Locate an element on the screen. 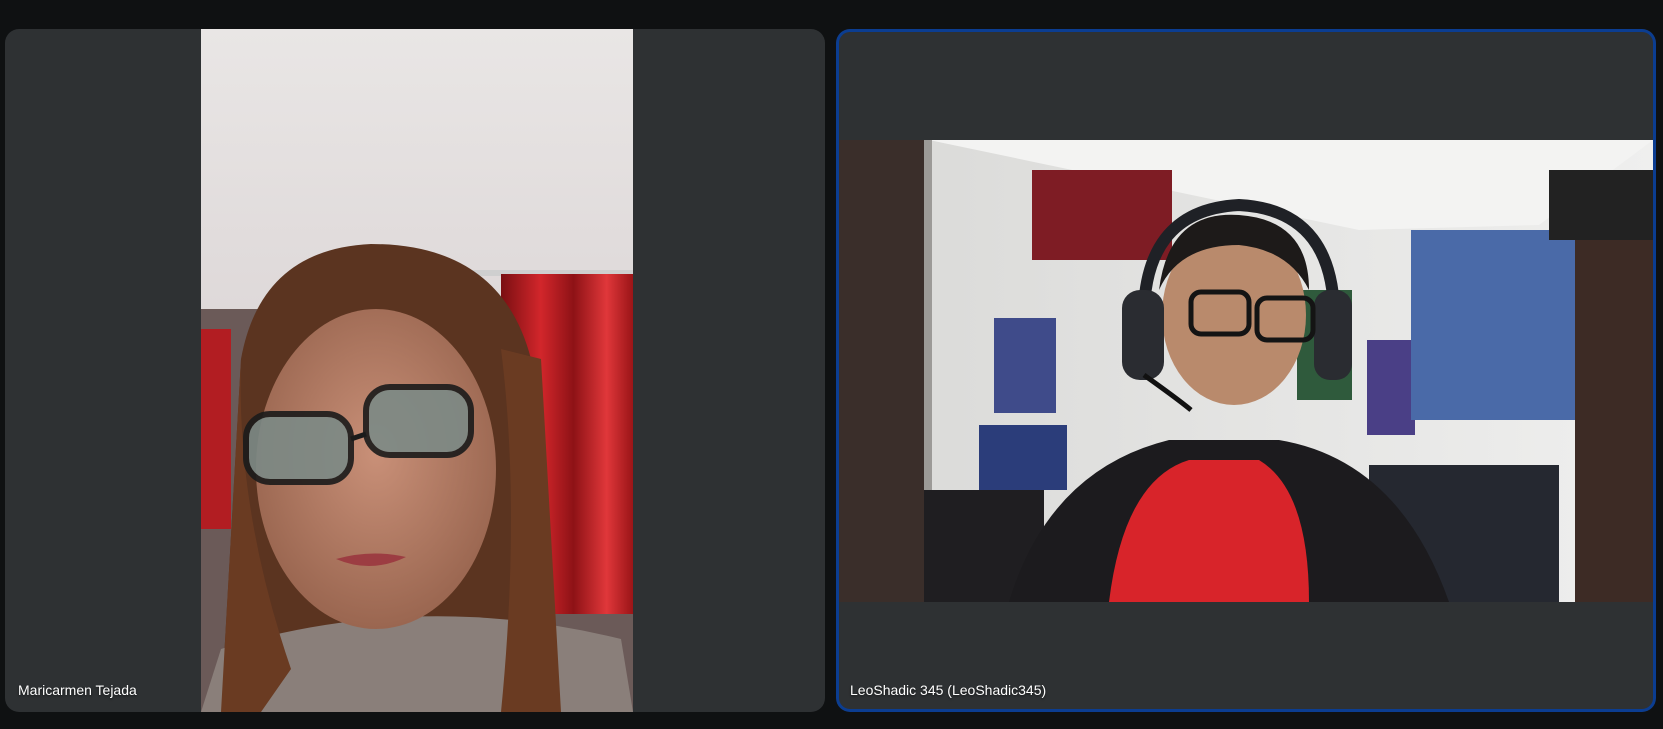 Image resolution: width=1663 pixels, height=729 pixels. spiderman-poster is located at coordinates (1102, 215).